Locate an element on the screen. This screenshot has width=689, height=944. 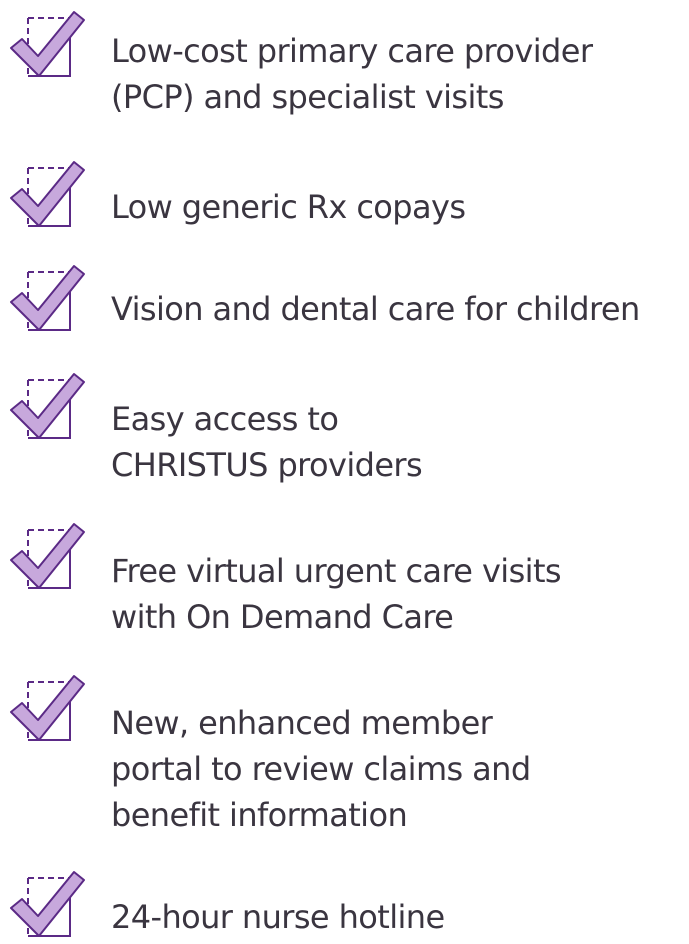
benefit-text-line: (PCP) and specialist visits is located at coordinates (307, 97).